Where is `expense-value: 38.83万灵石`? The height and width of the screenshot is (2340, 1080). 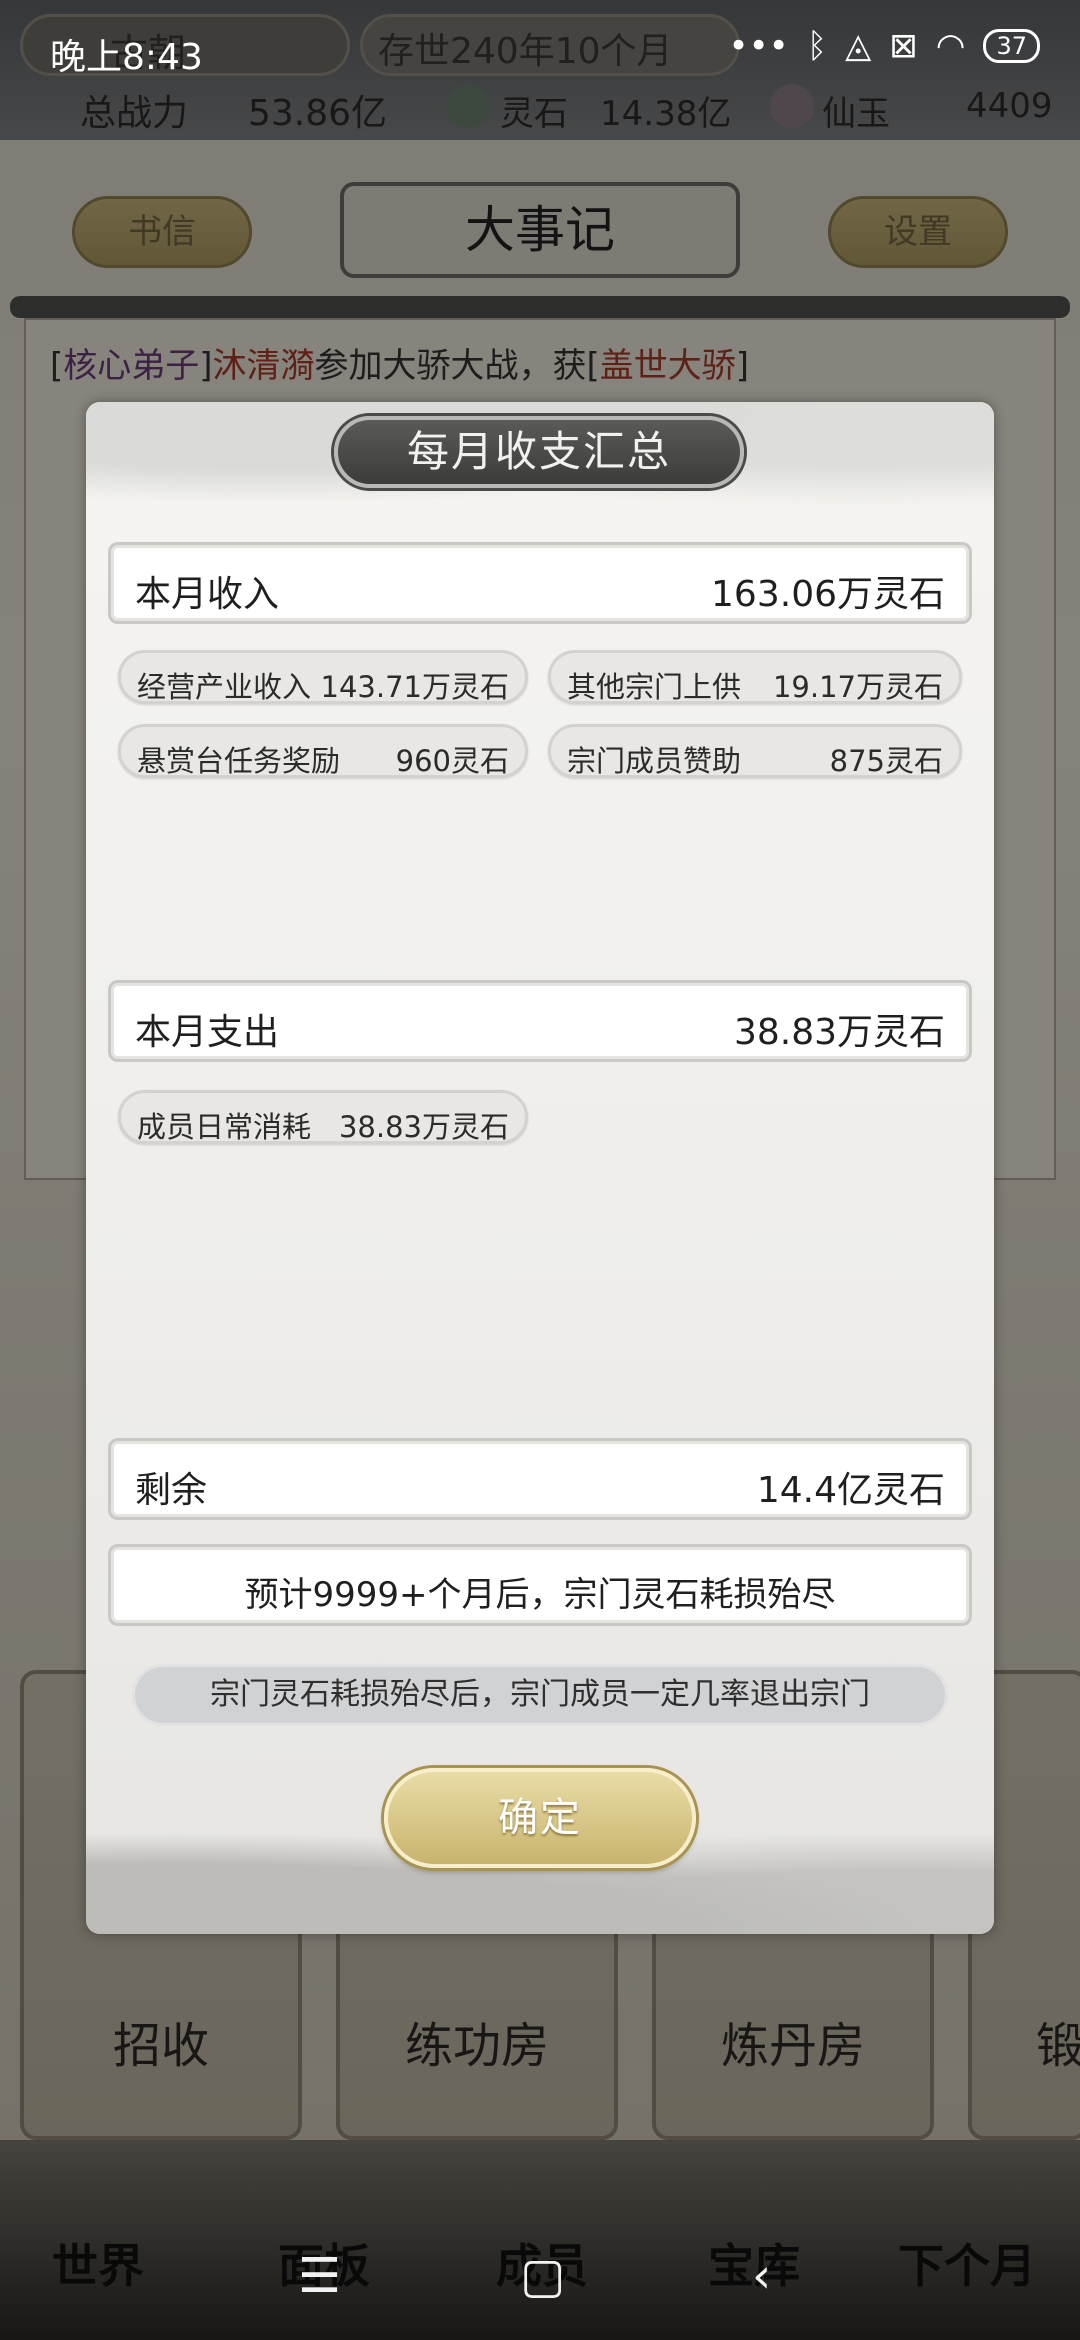 expense-value: 38.83万灵石 is located at coordinates (839, 1032).